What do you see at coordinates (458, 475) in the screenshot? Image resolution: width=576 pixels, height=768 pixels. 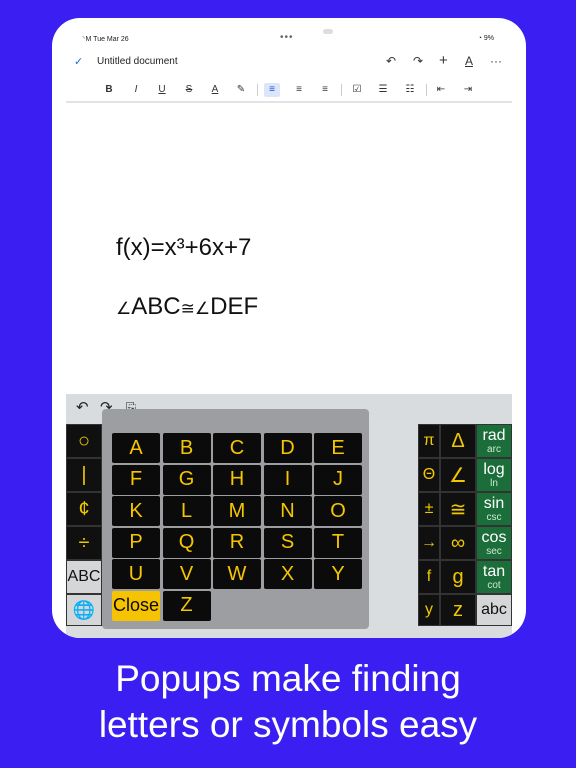 I see `key-angle: ∠` at bounding box center [458, 475].